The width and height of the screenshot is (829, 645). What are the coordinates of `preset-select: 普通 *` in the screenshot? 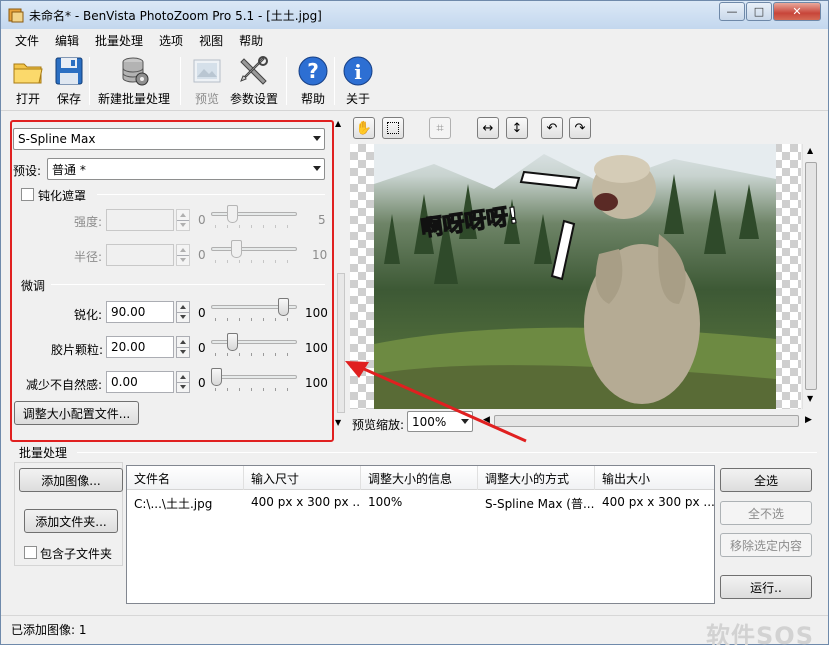 It's located at (186, 169).